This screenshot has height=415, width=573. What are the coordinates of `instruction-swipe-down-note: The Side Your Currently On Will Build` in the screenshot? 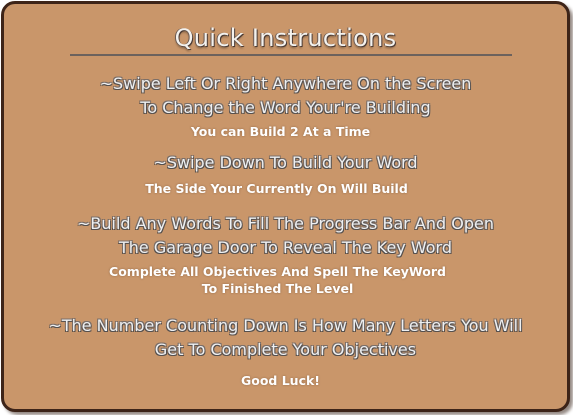 It's located at (276, 188).